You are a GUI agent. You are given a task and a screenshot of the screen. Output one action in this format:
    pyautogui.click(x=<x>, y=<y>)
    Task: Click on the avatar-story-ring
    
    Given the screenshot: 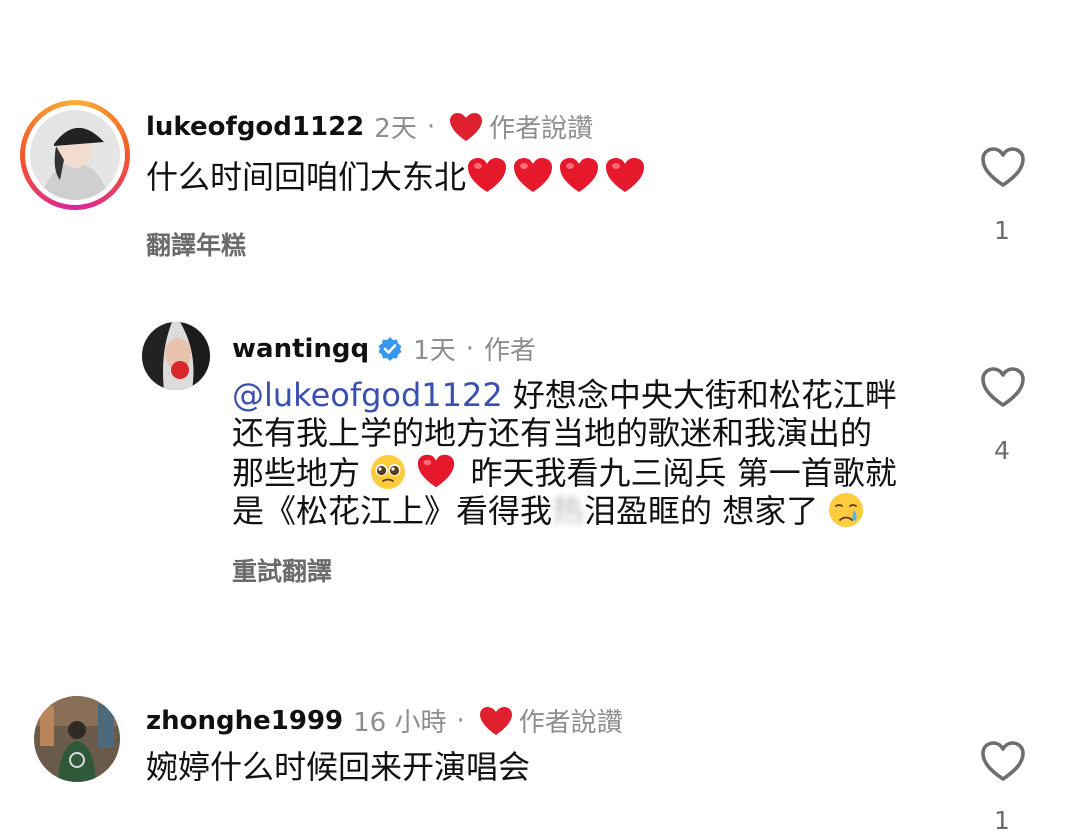 What is the action you would take?
    pyautogui.click(x=75, y=155)
    